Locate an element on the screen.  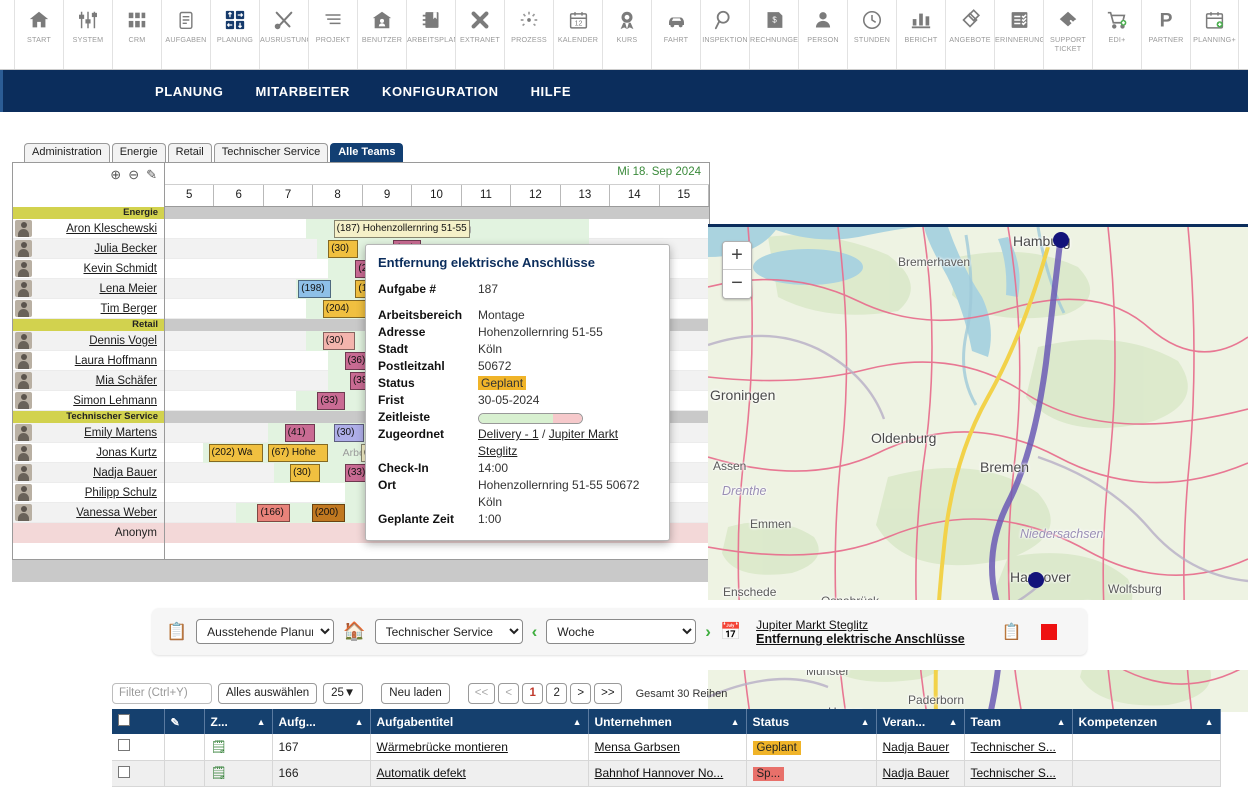
nav-item-mitarbeiter: MITARBEITER is located at coordinates (302, 91).